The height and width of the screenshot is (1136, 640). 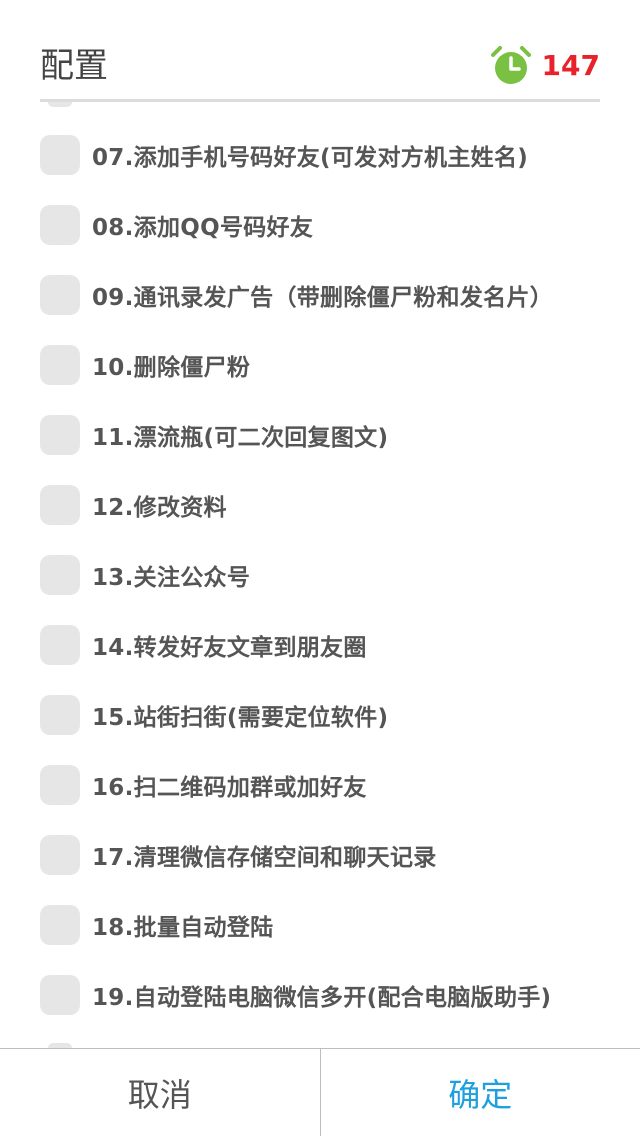 What do you see at coordinates (160, 1092) in the screenshot?
I see `cancel-button: 取消` at bounding box center [160, 1092].